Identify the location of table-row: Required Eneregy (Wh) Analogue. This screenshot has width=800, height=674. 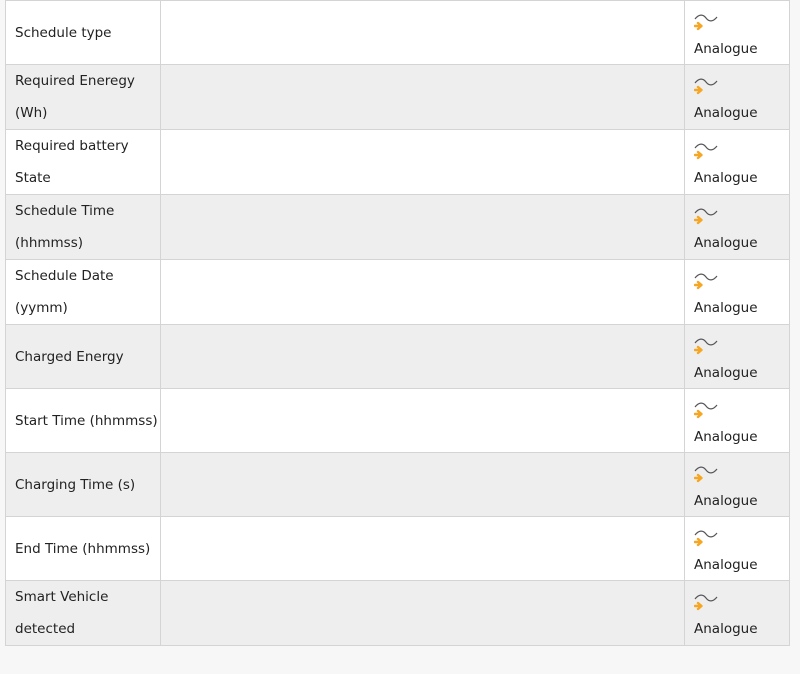
(397, 97).